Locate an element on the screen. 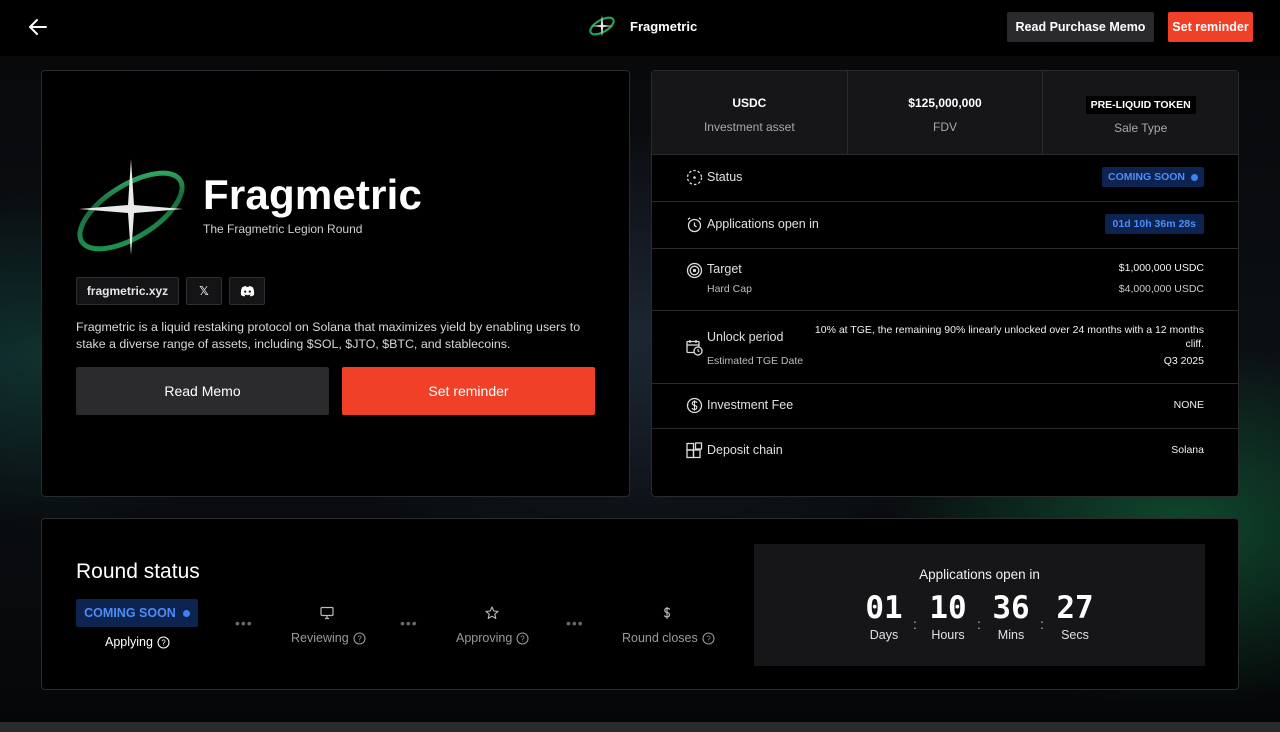 The height and width of the screenshot is (732, 1280). detail-row-status: Status COMING SOON is located at coordinates (945, 178).